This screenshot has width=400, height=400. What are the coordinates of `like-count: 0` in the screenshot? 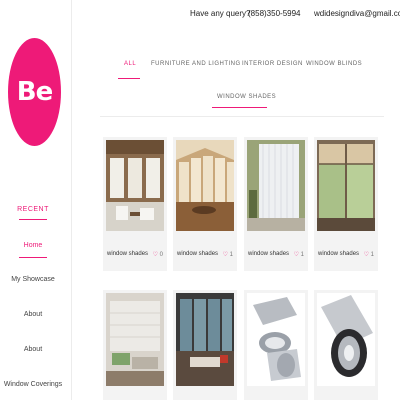 It's located at (161, 255).